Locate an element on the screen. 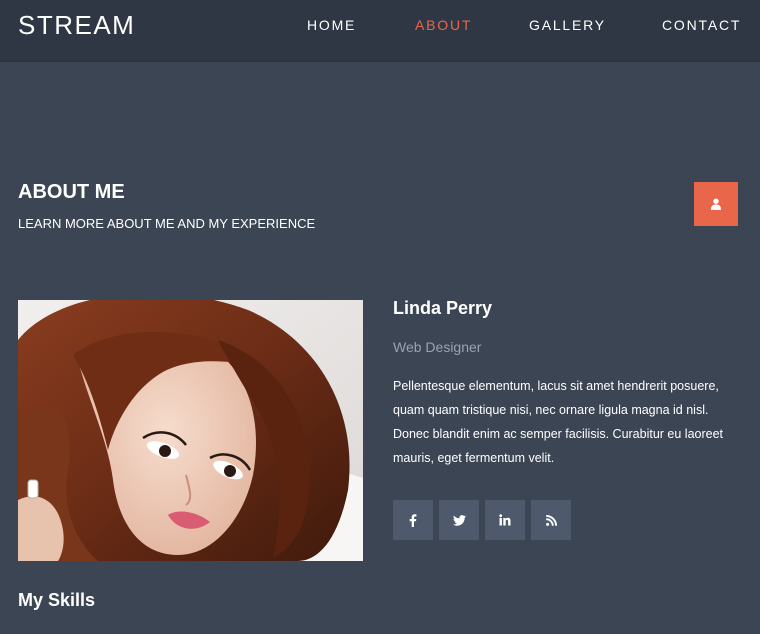 This screenshot has width=760, height=634. skills-title: My Skills is located at coordinates (57, 600).